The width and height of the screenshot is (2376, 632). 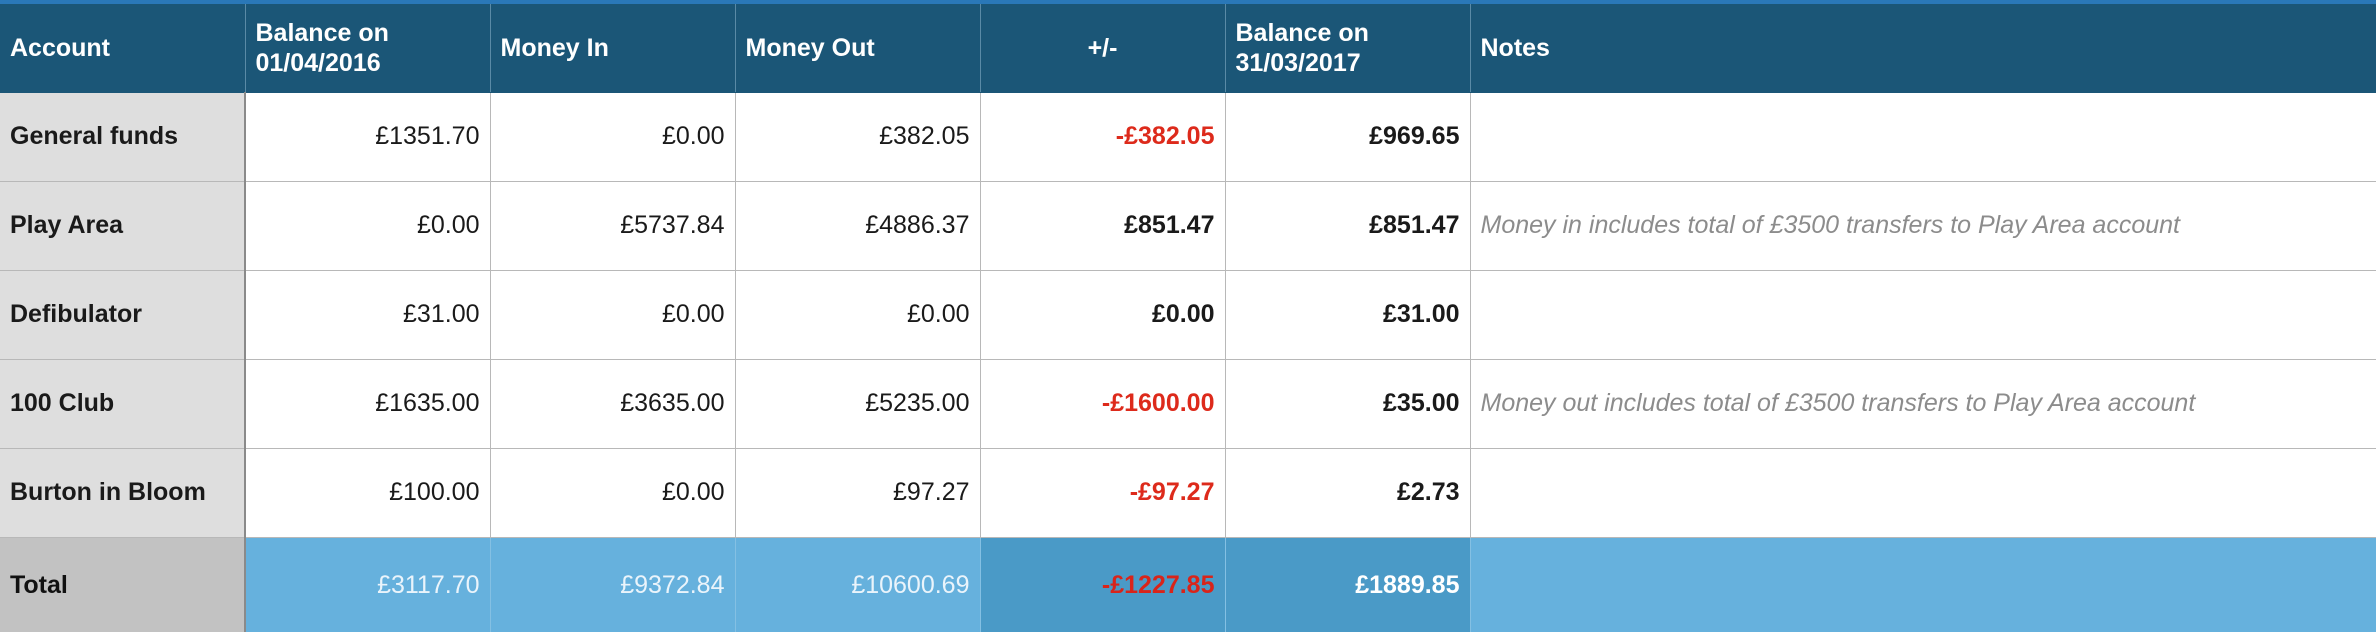 What do you see at coordinates (123, 315) in the screenshot?
I see `account-name-cell: Defibulator` at bounding box center [123, 315].